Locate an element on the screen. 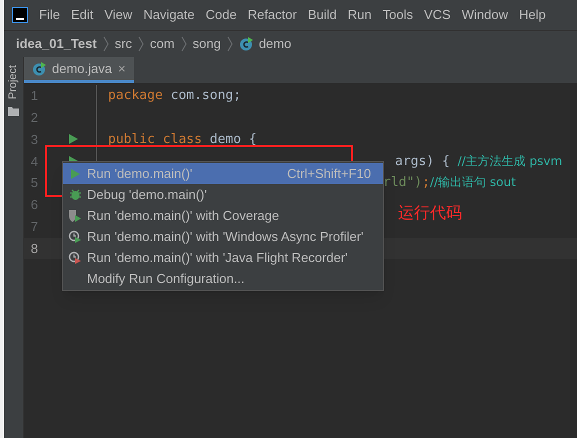 Image resolution: width=577 pixels, height=438 pixels. menu-item-label: Debug 'demo.main()' is located at coordinates (147, 195).